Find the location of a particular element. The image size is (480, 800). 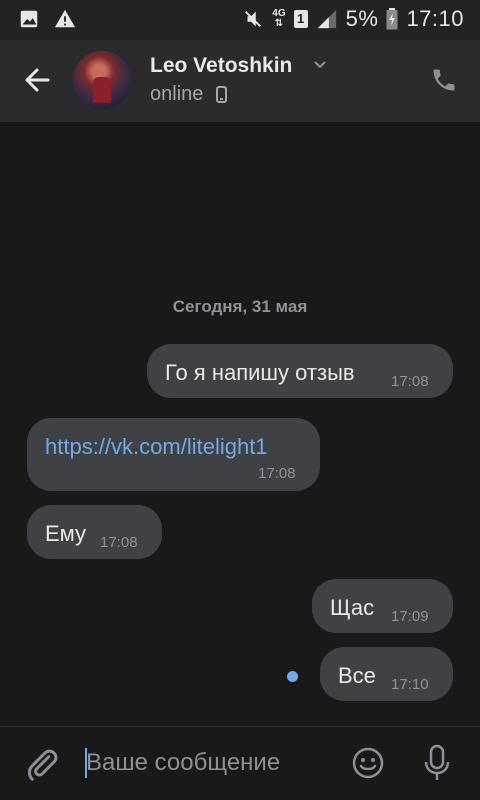

message-time: 17:10 is located at coordinates (410, 684).